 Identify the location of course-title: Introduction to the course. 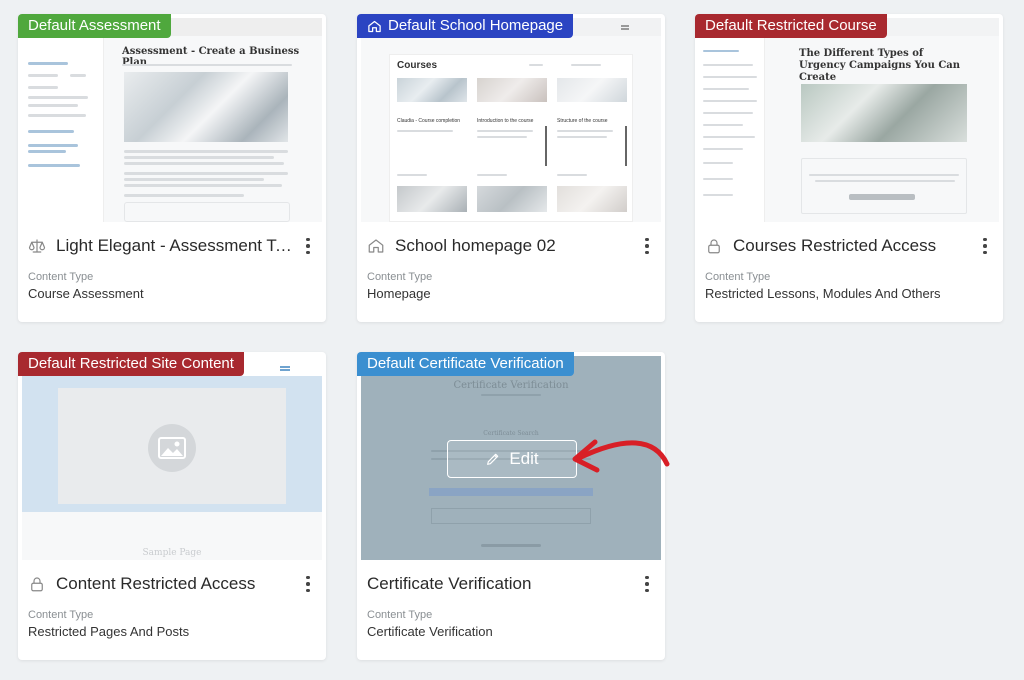
(505, 121).